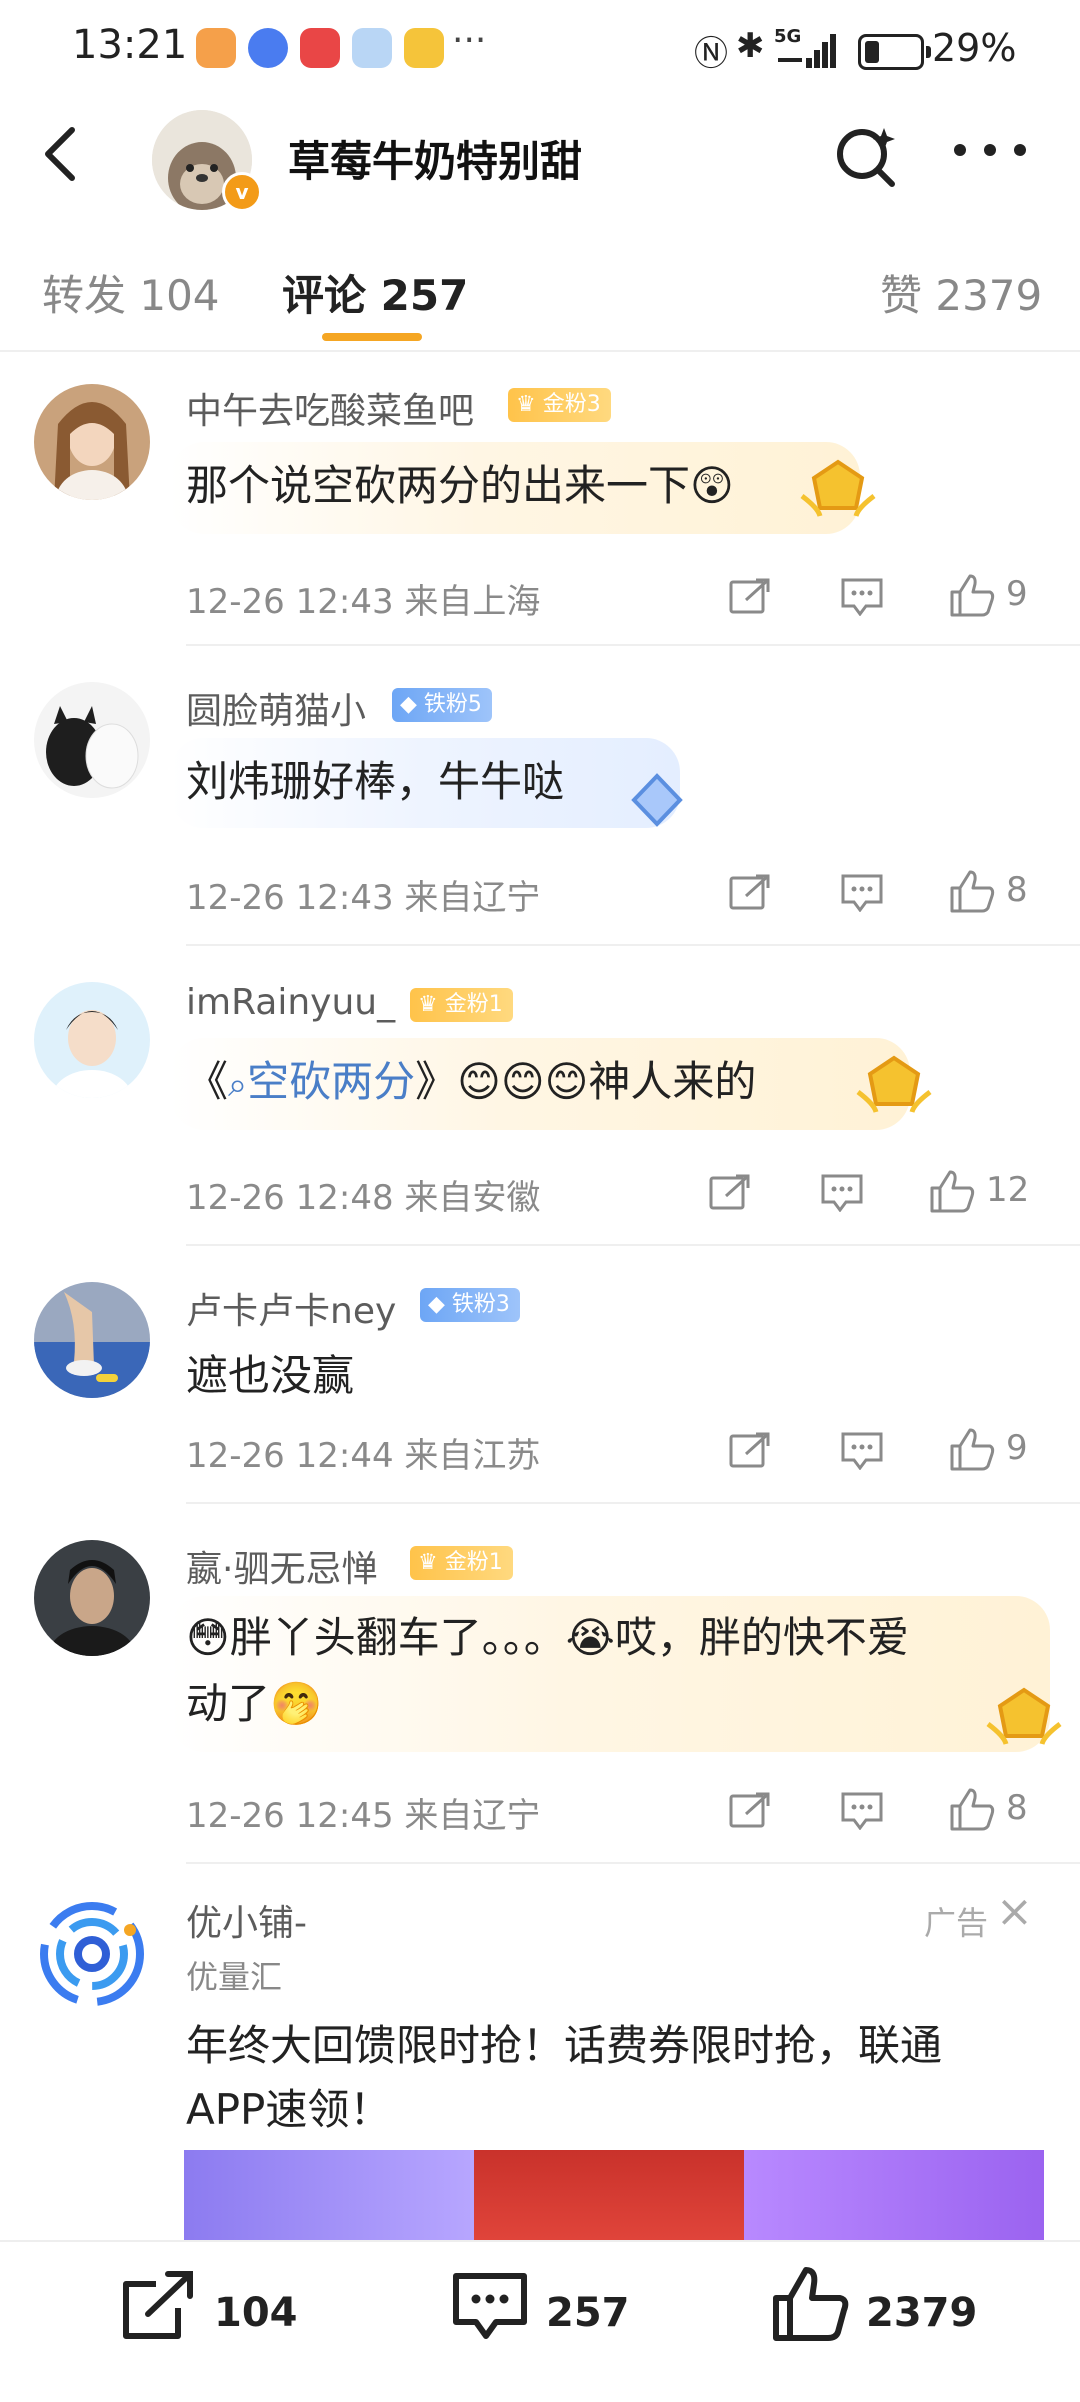  Describe the element at coordinates (547, 1637) in the screenshot. I see `comment-text-line: 😳胖丫头翻车了。。。😭哎，胖的快不爱` at that location.